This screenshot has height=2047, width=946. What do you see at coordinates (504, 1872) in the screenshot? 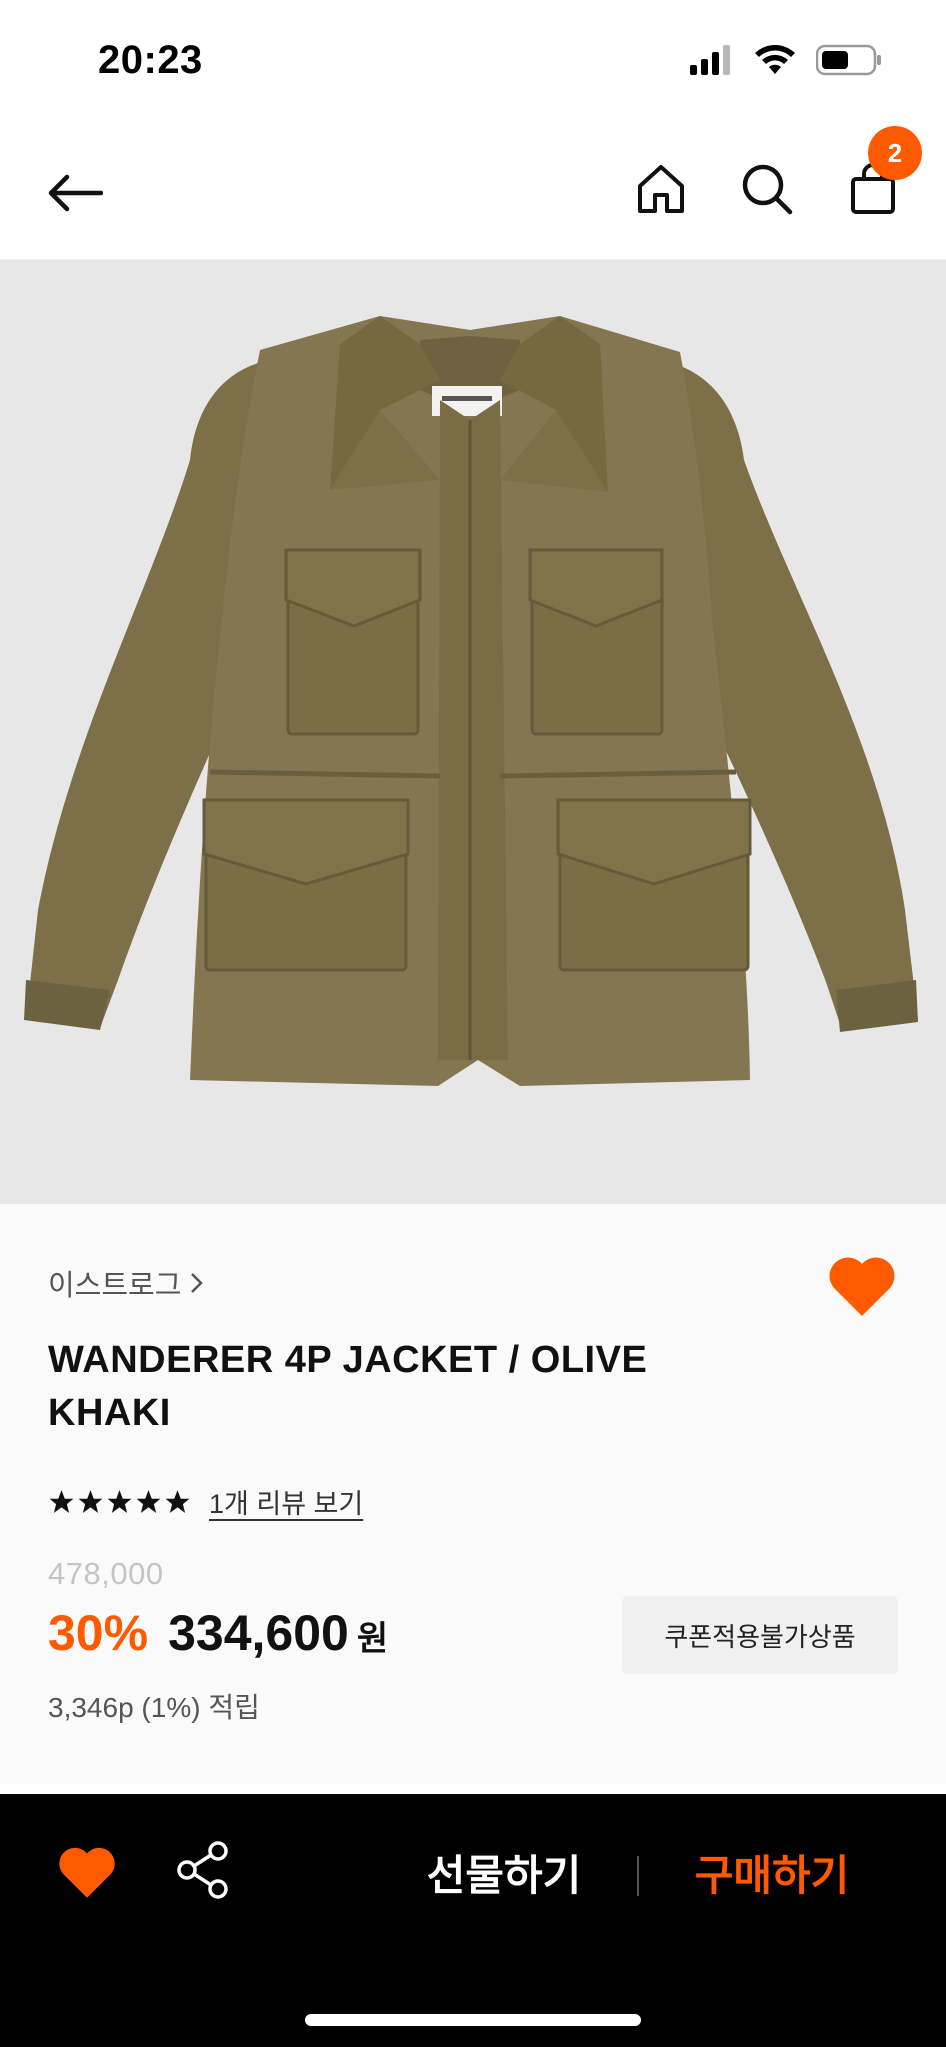
I see `gift-button: 선물하기` at bounding box center [504, 1872].